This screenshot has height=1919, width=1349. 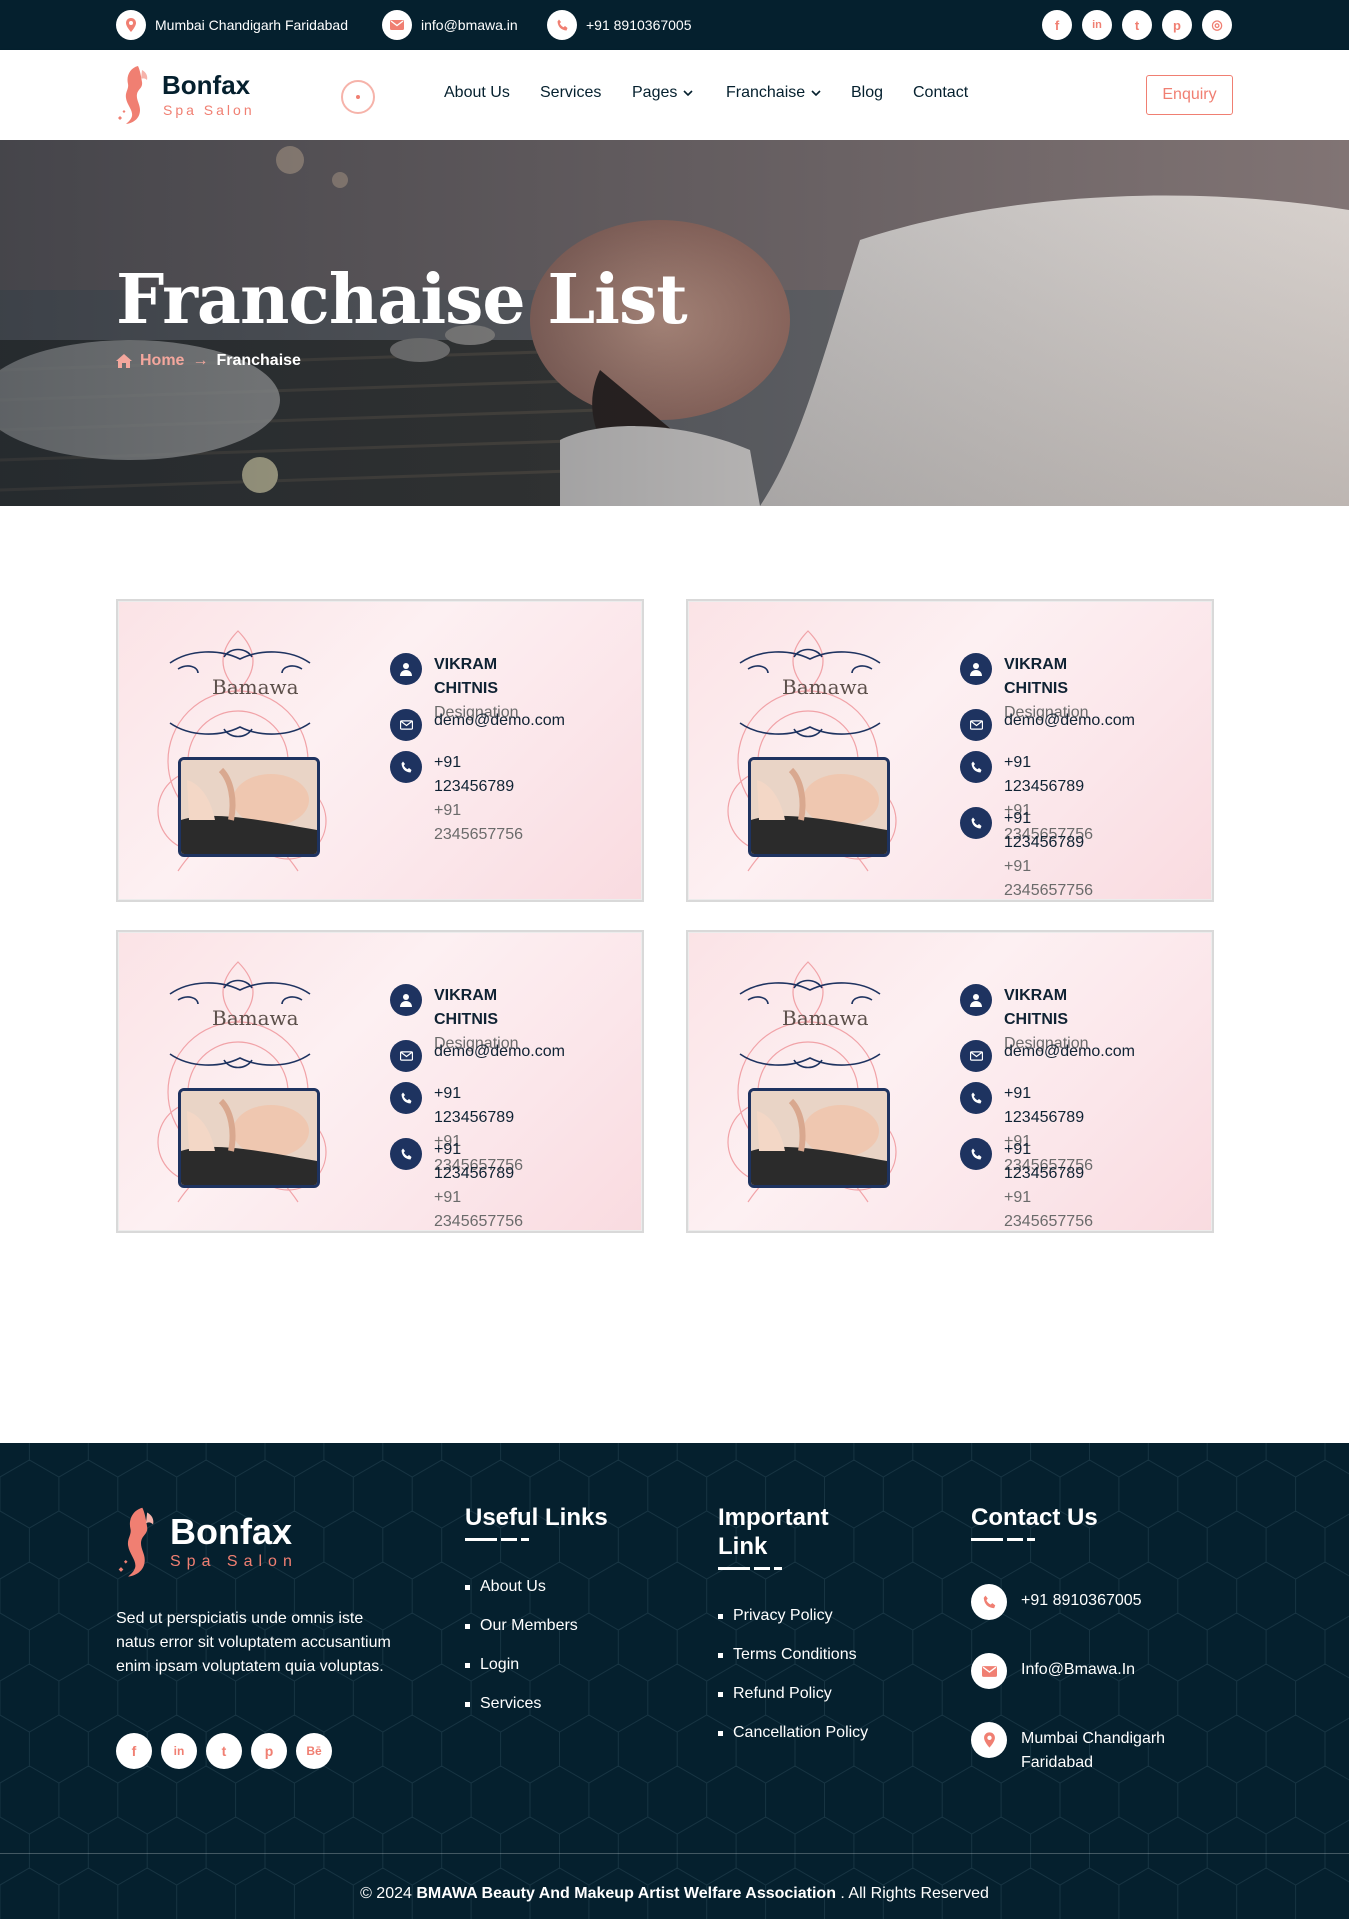 What do you see at coordinates (1189, 95) in the screenshot?
I see `enquiry-button: Enquiry` at bounding box center [1189, 95].